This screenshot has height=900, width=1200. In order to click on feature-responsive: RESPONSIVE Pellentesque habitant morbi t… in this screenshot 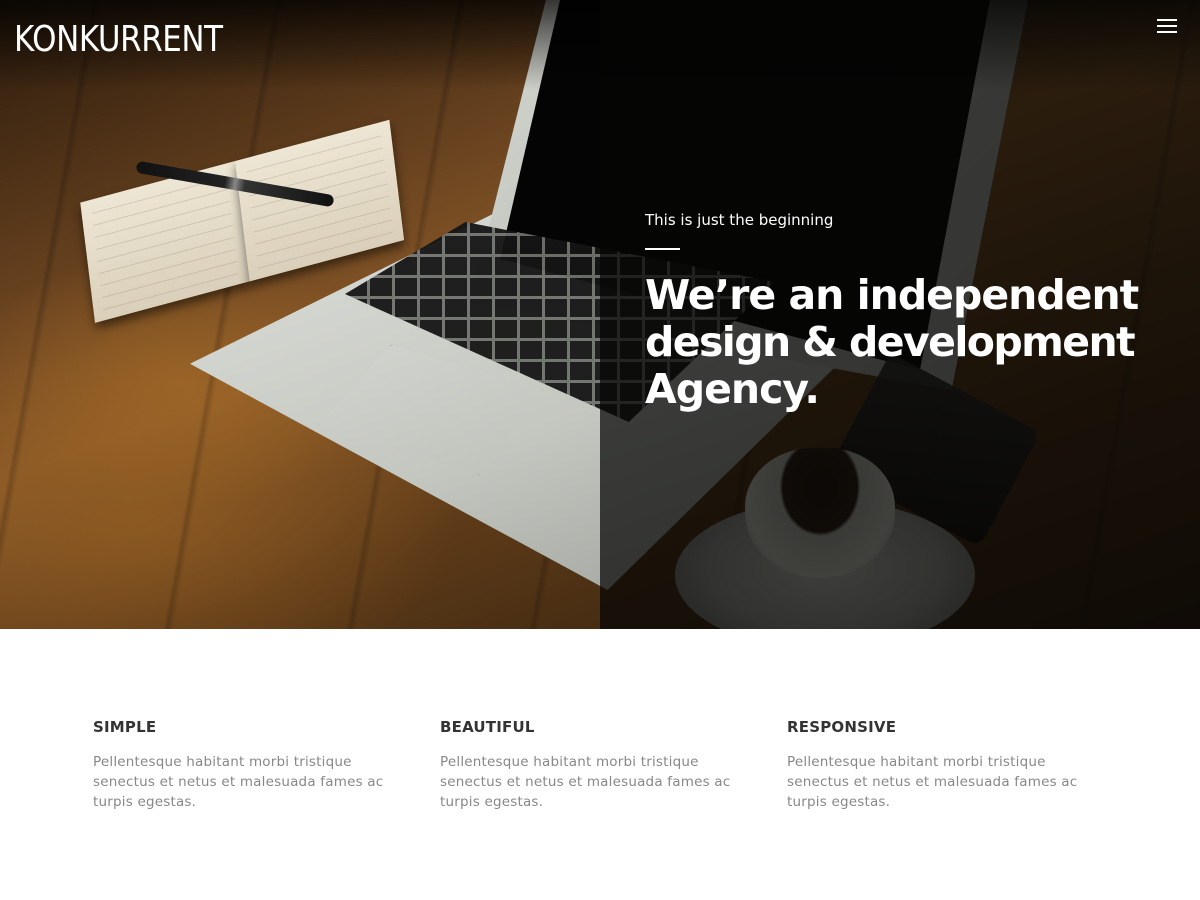, I will do `click(937, 765)`.